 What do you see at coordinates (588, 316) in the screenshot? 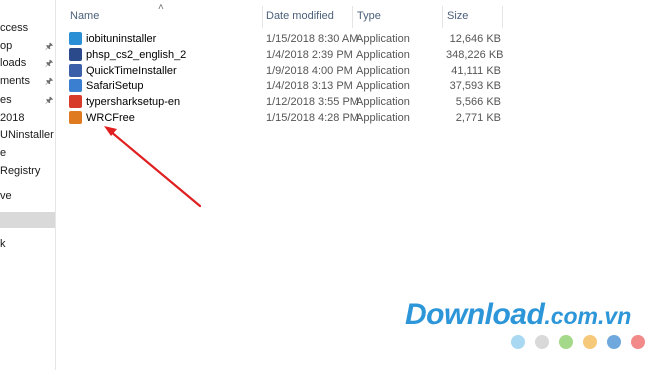
I see `watermark-domain: .com.vn` at bounding box center [588, 316].